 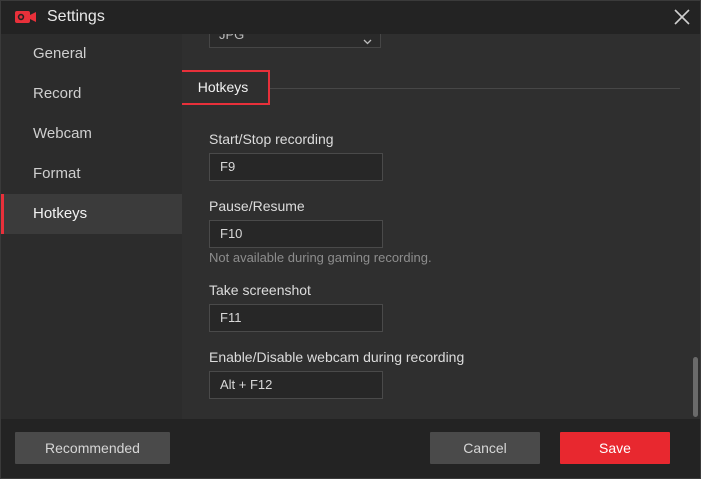 I want to click on toggle-webcam-input: Alt + F12, so click(x=296, y=385).